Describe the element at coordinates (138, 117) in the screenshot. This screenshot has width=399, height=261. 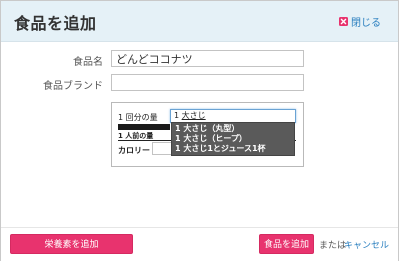
I see `serving-size-label: 1 回分の量` at that location.